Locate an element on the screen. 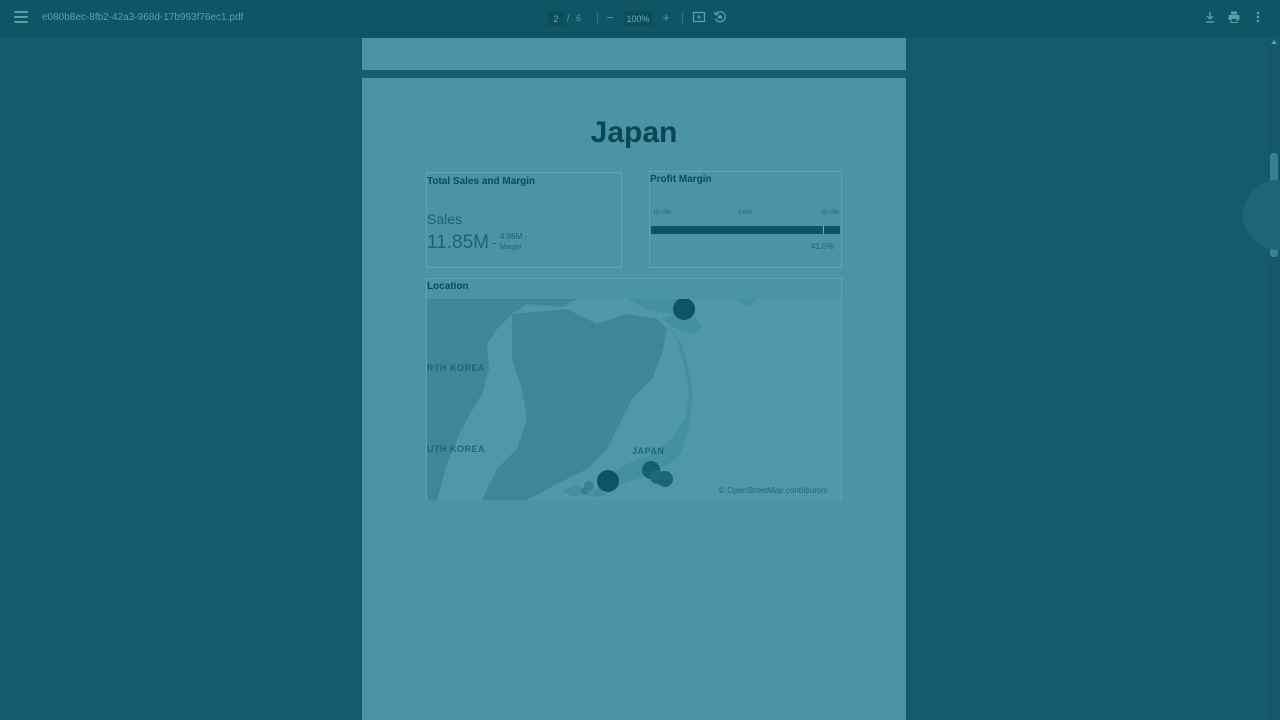 The image size is (1280, 720). map-title: Location is located at coordinates (448, 286).